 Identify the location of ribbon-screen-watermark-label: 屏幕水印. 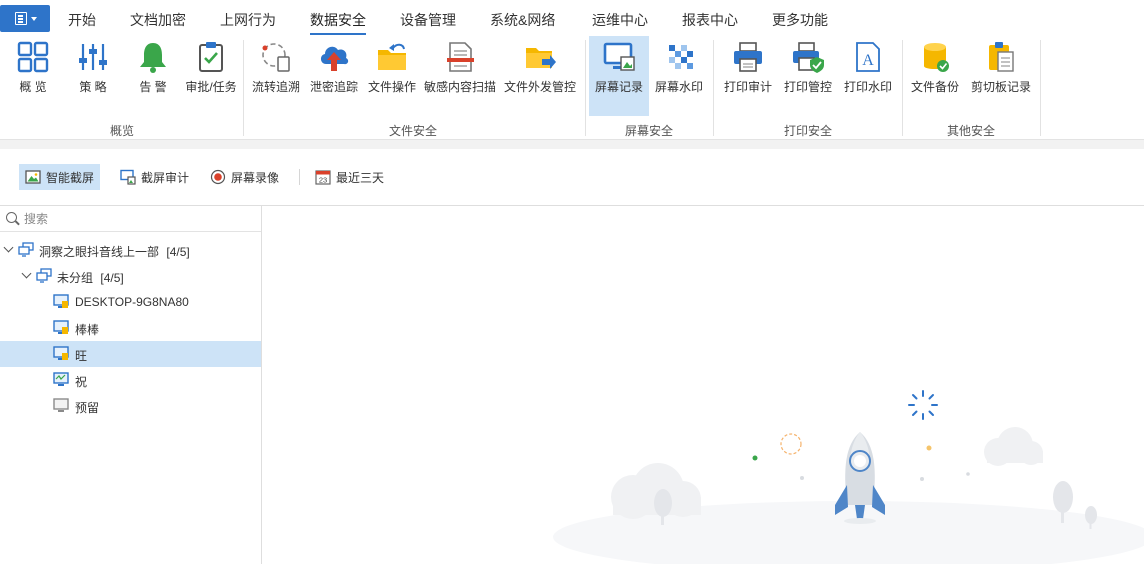
(678, 87).